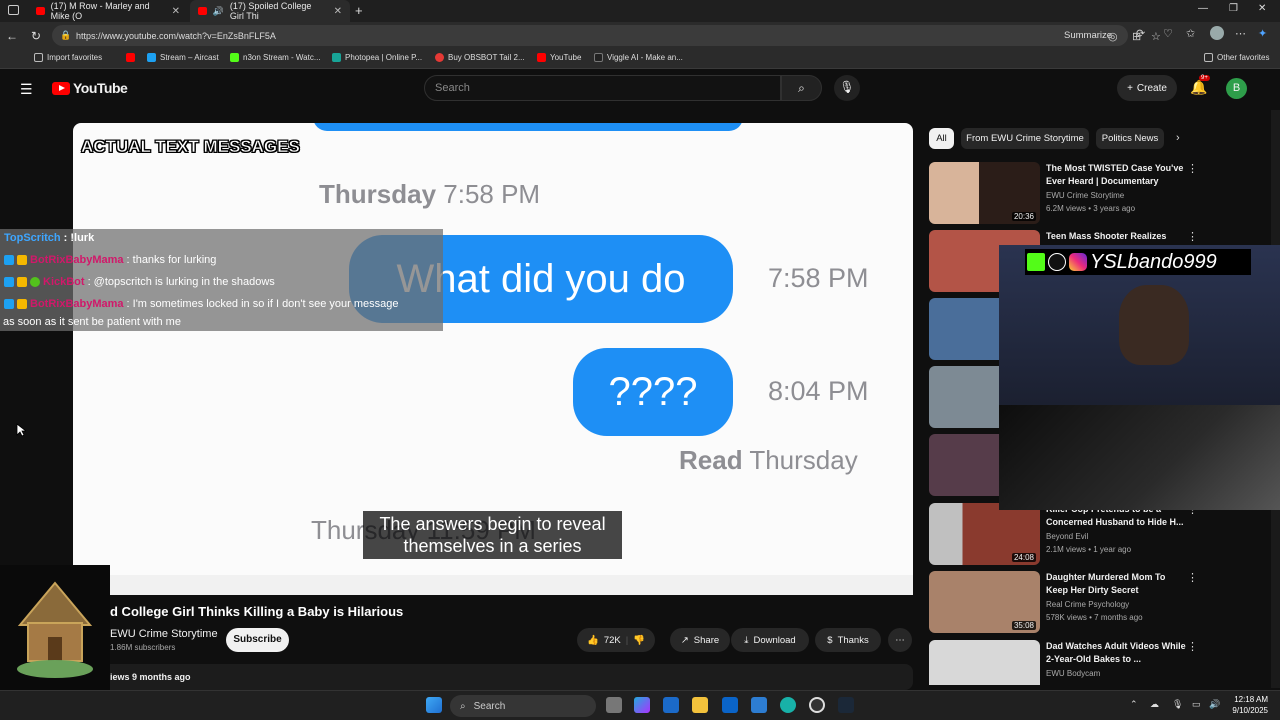 The width and height of the screenshot is (1280, 720). What do you see at coordinates (1233, 8) in the screenshot?
I see `restore-icon: ❐` at bounding box center [1233, 8].